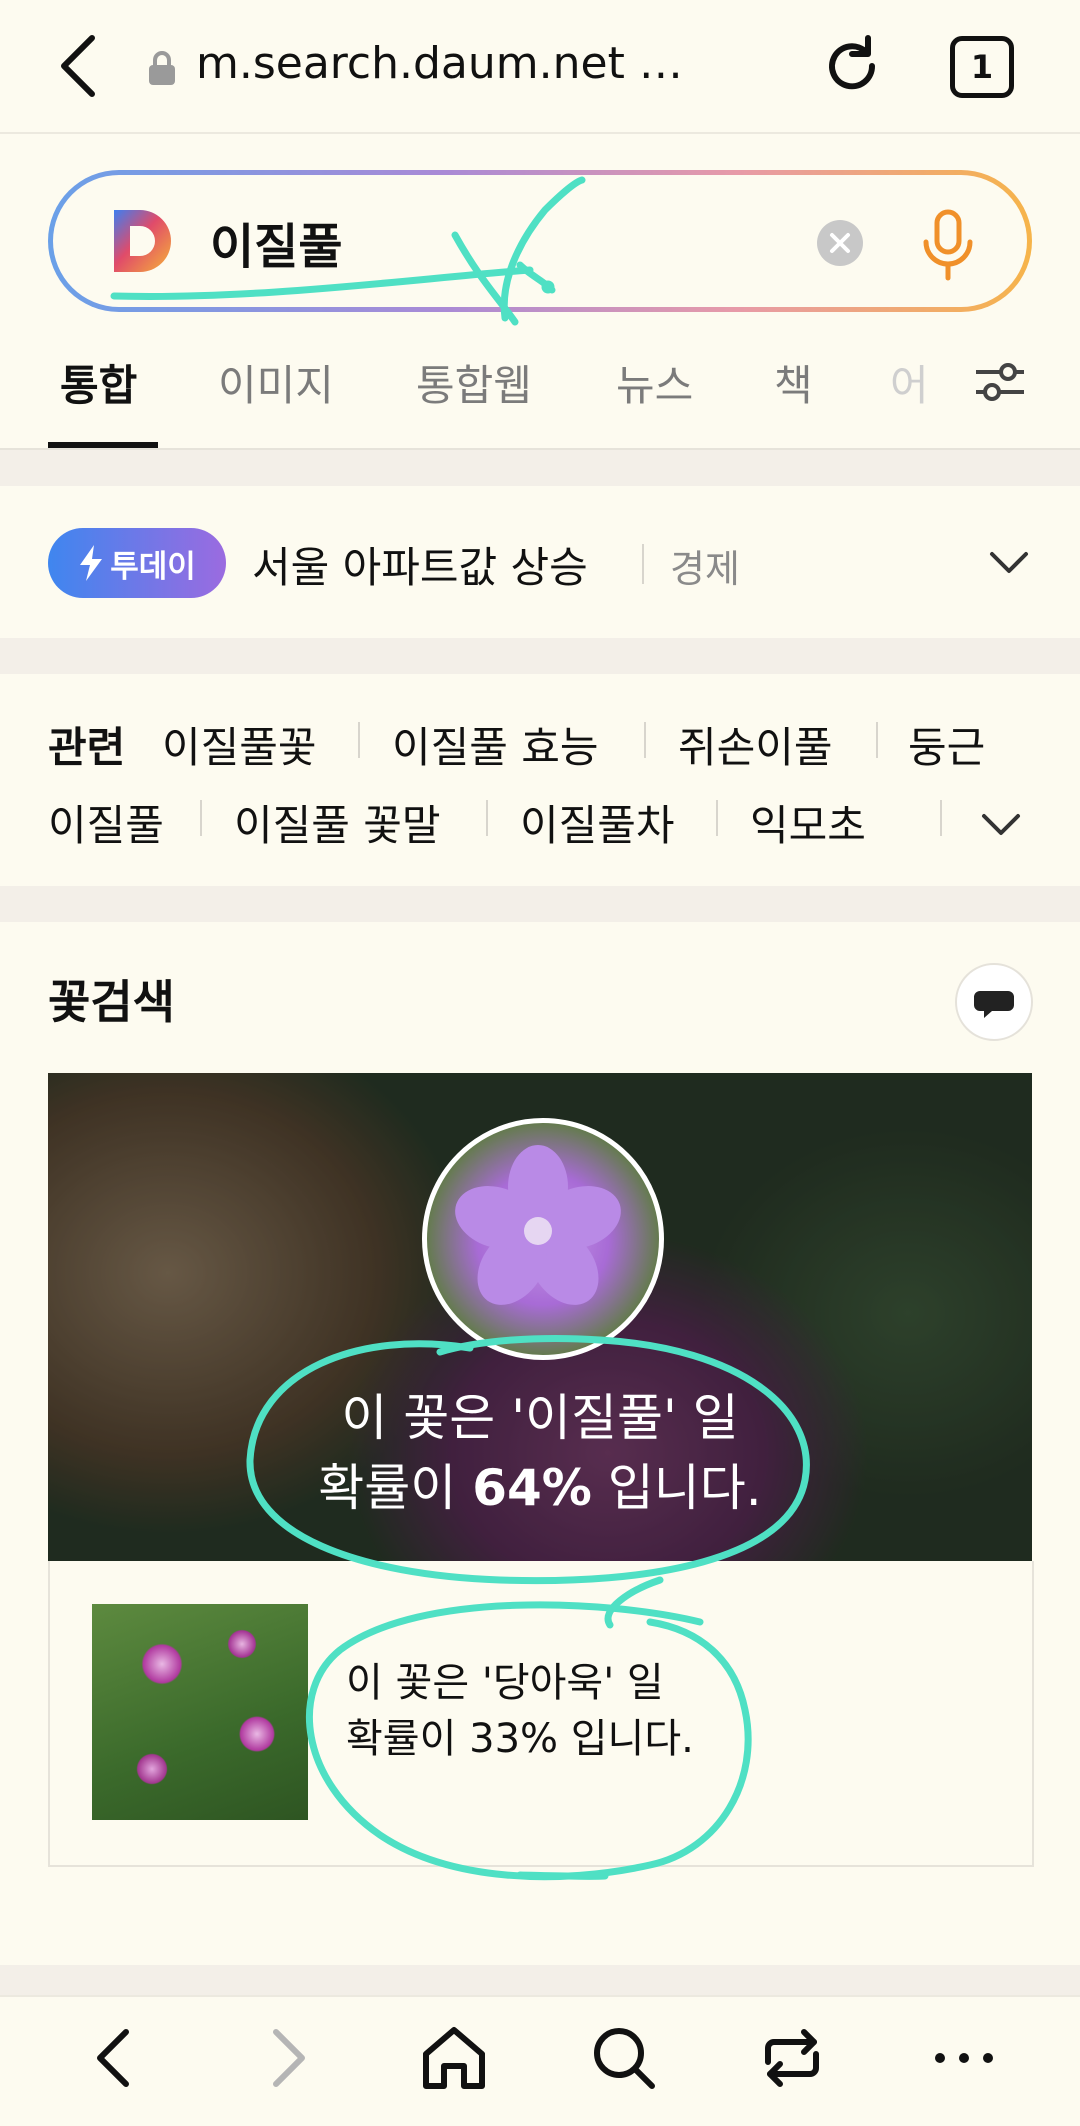 The height and width of the screenshot is (2126, 1080). What do you see at coordinates (106, 822) in the screenshot?
I see `related-keyword: 이질풀` at bounding box center [106, 822].